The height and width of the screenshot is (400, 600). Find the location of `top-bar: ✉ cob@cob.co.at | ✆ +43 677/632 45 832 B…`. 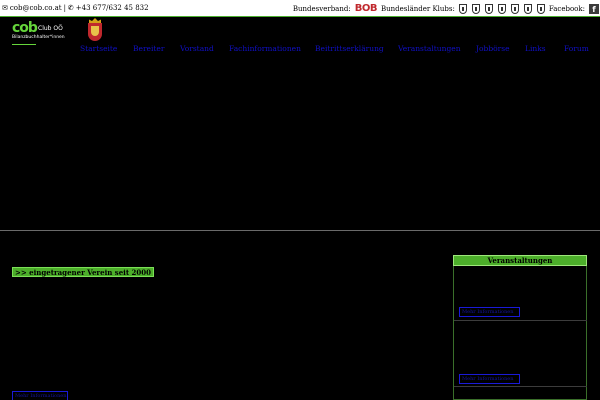

top-bar: ✉ cob@cob.co.at | ✆ +43 677/632 45 832 B… is located at coordinates (300, 8).